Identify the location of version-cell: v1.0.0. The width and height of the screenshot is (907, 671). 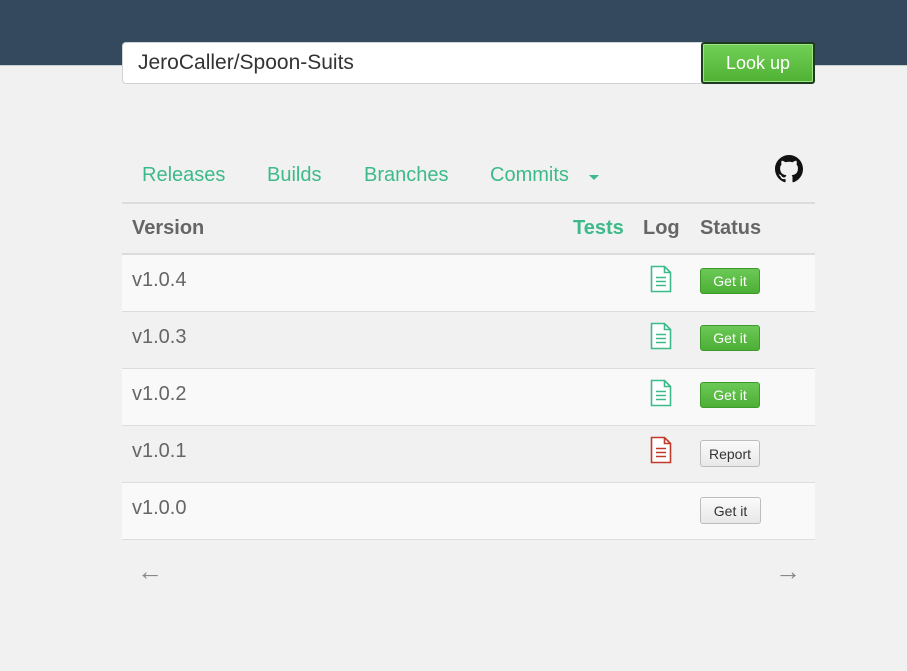
(159, 508).